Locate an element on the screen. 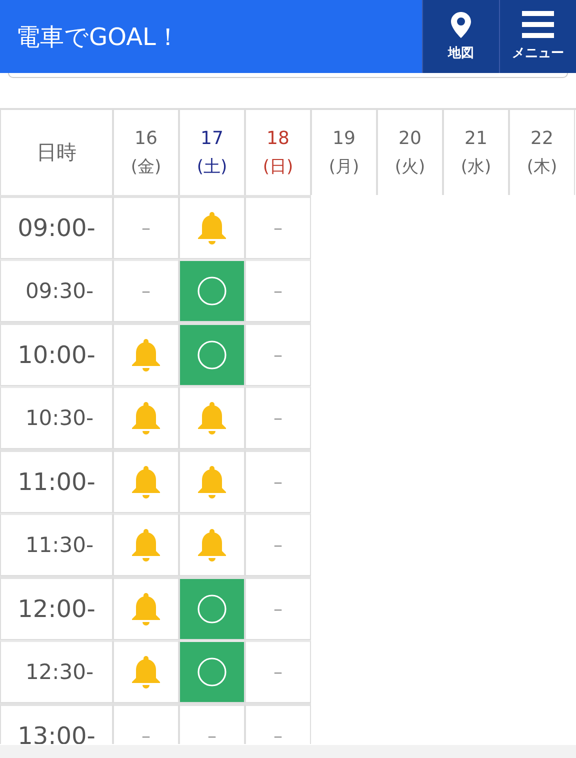 Image resolution: width=576 pixels, height=758 pixels. time-label: 10:00- is located at coordinates (56, 354).